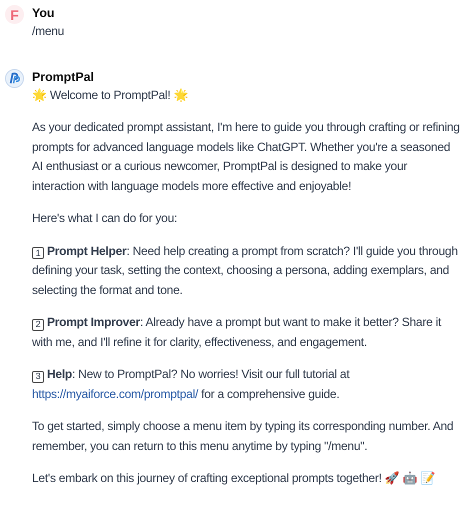  What do you see at coordinates (38, 324) in the screenshot?
I see `number-key: 2` at bounding box center [38, 324].